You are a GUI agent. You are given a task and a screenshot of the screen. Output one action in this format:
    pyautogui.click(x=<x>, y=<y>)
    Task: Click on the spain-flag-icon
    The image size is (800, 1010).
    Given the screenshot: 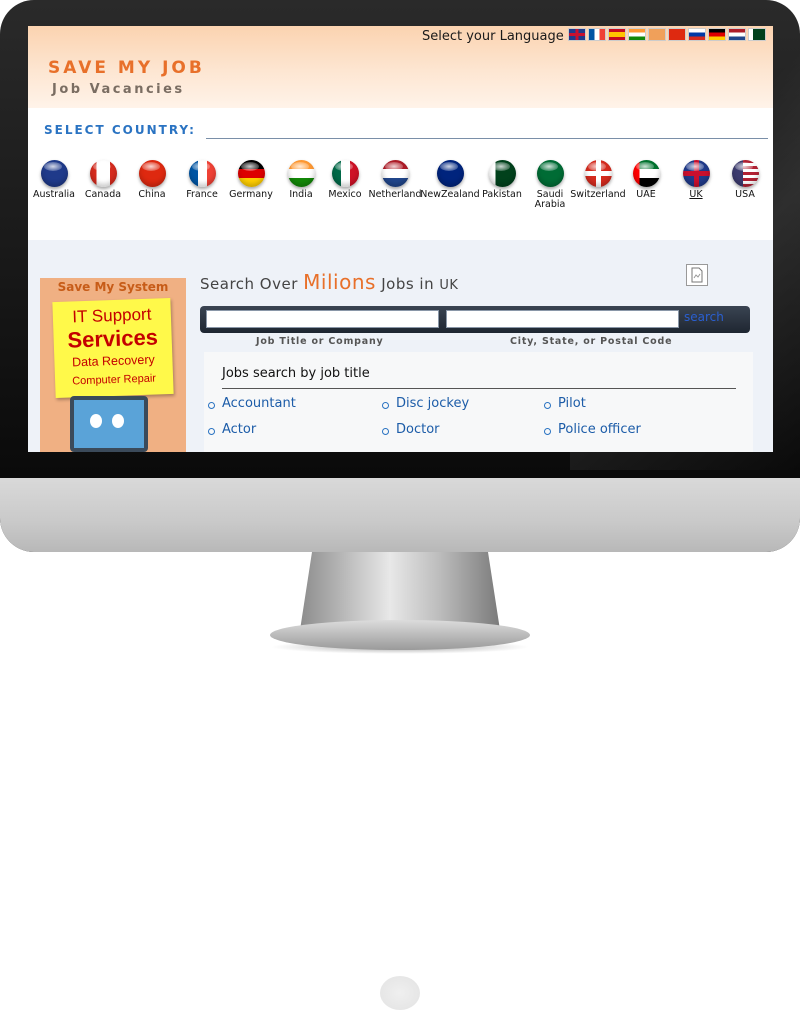 What is the action you would take?
    pyautogui.click(x=617, y=34)
    